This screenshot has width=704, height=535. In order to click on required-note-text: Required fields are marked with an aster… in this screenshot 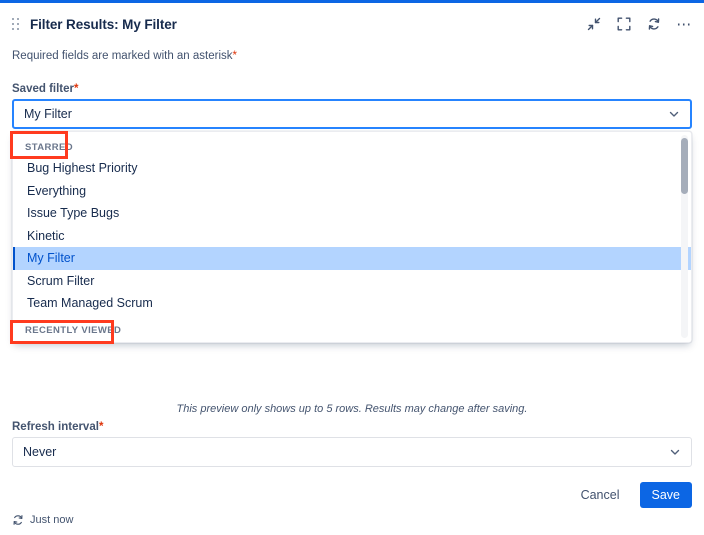, I will do `click(122, 56)`.